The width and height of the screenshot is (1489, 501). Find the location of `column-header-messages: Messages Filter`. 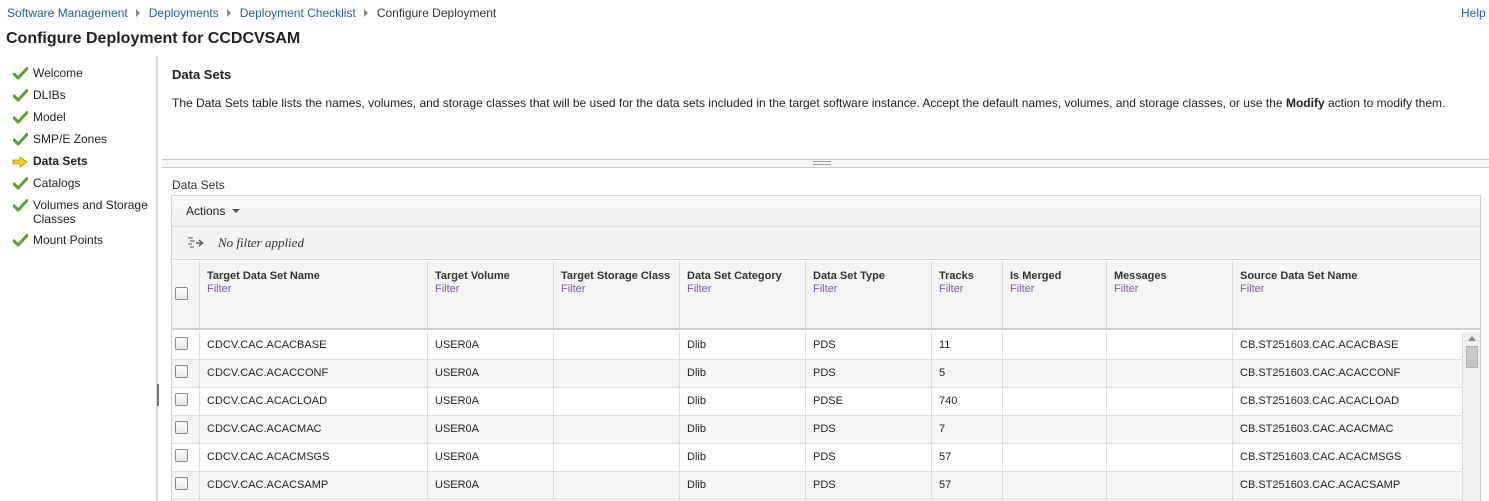

column-header-messages: Messages Filter is located at coordinates (1170, 294).